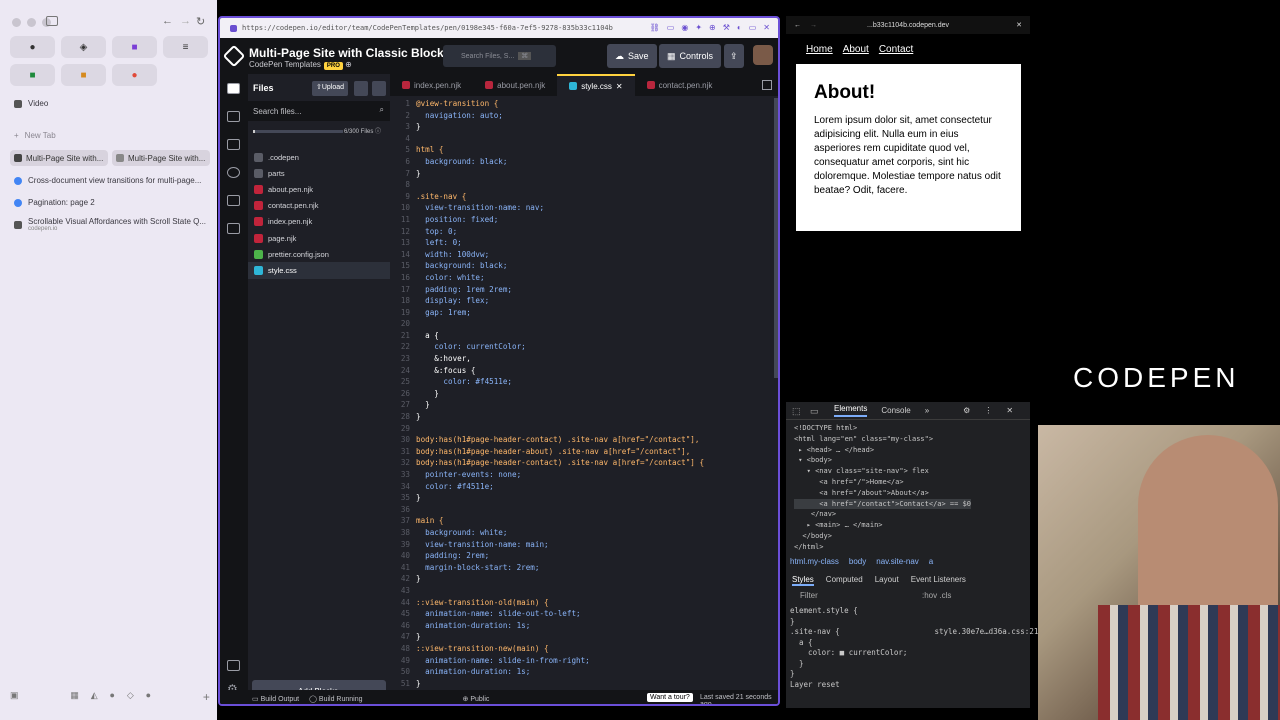 This screenshot has height=720, width=1280. Describe the element at coordinates (319, 206) in the screenshot. I see `file-item: contact.pen.njk` at that location.